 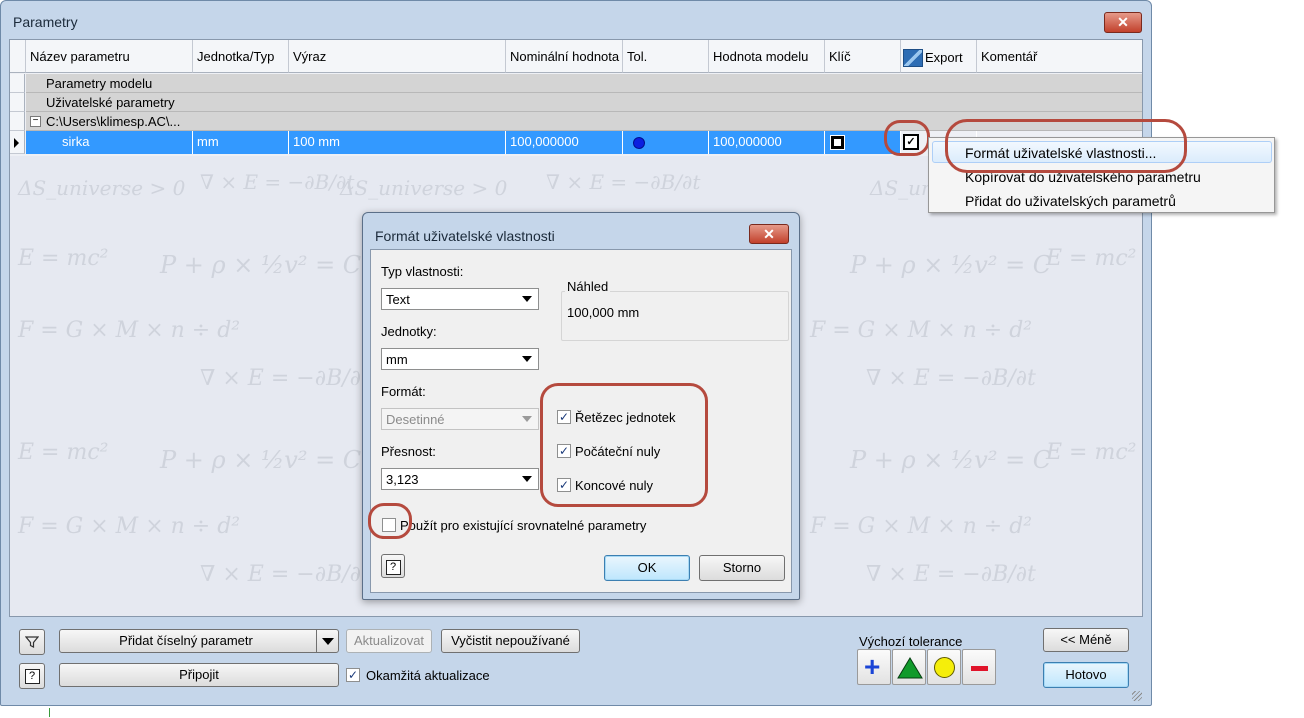 What do you see at coordinates (1070, 201) in the screenshot?
I see `menu-item-add-to-user-parameters: Přidat do uživatelských parametrů` at bounding box center [1070, 201].